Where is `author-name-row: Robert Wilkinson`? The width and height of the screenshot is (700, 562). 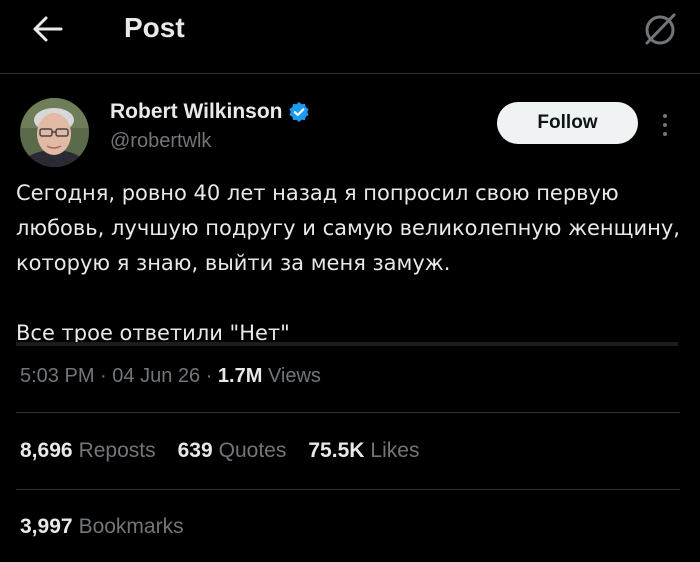
author-name-row: Robert Wilkinson is located at coordinates (210, 112).